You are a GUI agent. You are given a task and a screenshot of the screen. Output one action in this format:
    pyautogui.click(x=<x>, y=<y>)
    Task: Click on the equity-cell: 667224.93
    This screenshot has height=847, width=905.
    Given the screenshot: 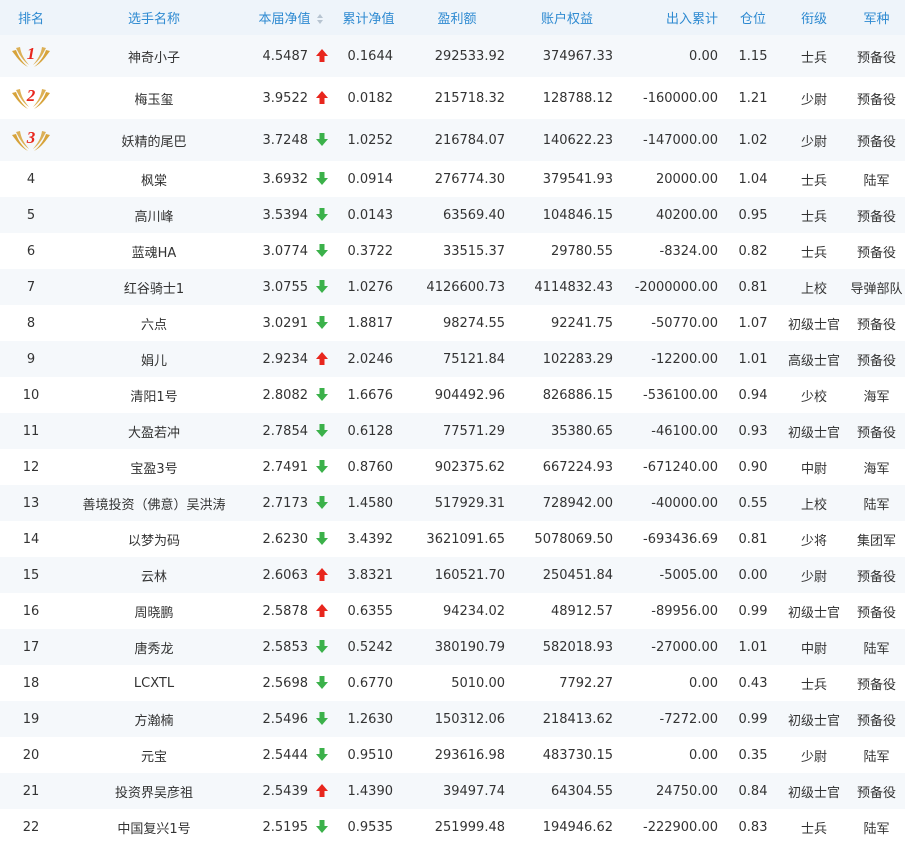 What is the action you would take?
    pyautogui.click(x=577, y=467)
    